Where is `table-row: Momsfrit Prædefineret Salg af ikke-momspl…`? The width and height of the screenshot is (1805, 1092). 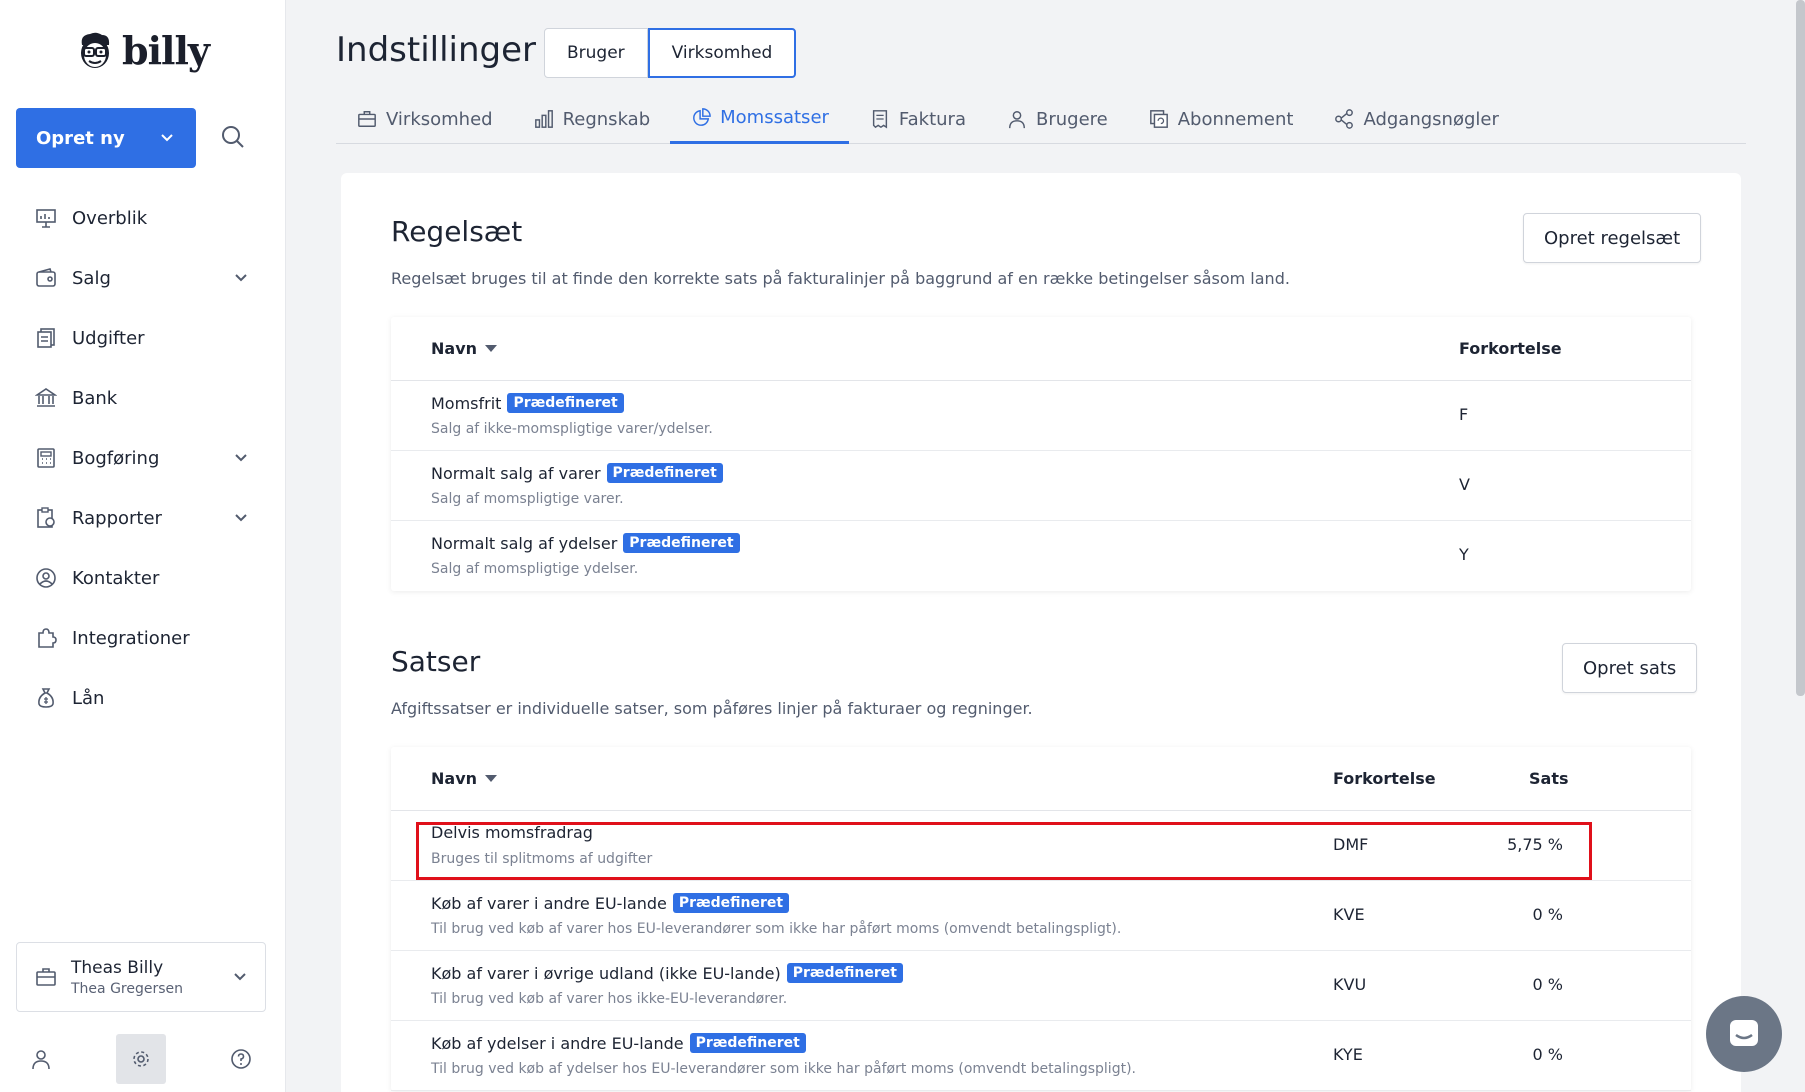
table-row: Momsfrit Prædefineret Salg af ikke-momspl… is located at coordinates (1041, 416).